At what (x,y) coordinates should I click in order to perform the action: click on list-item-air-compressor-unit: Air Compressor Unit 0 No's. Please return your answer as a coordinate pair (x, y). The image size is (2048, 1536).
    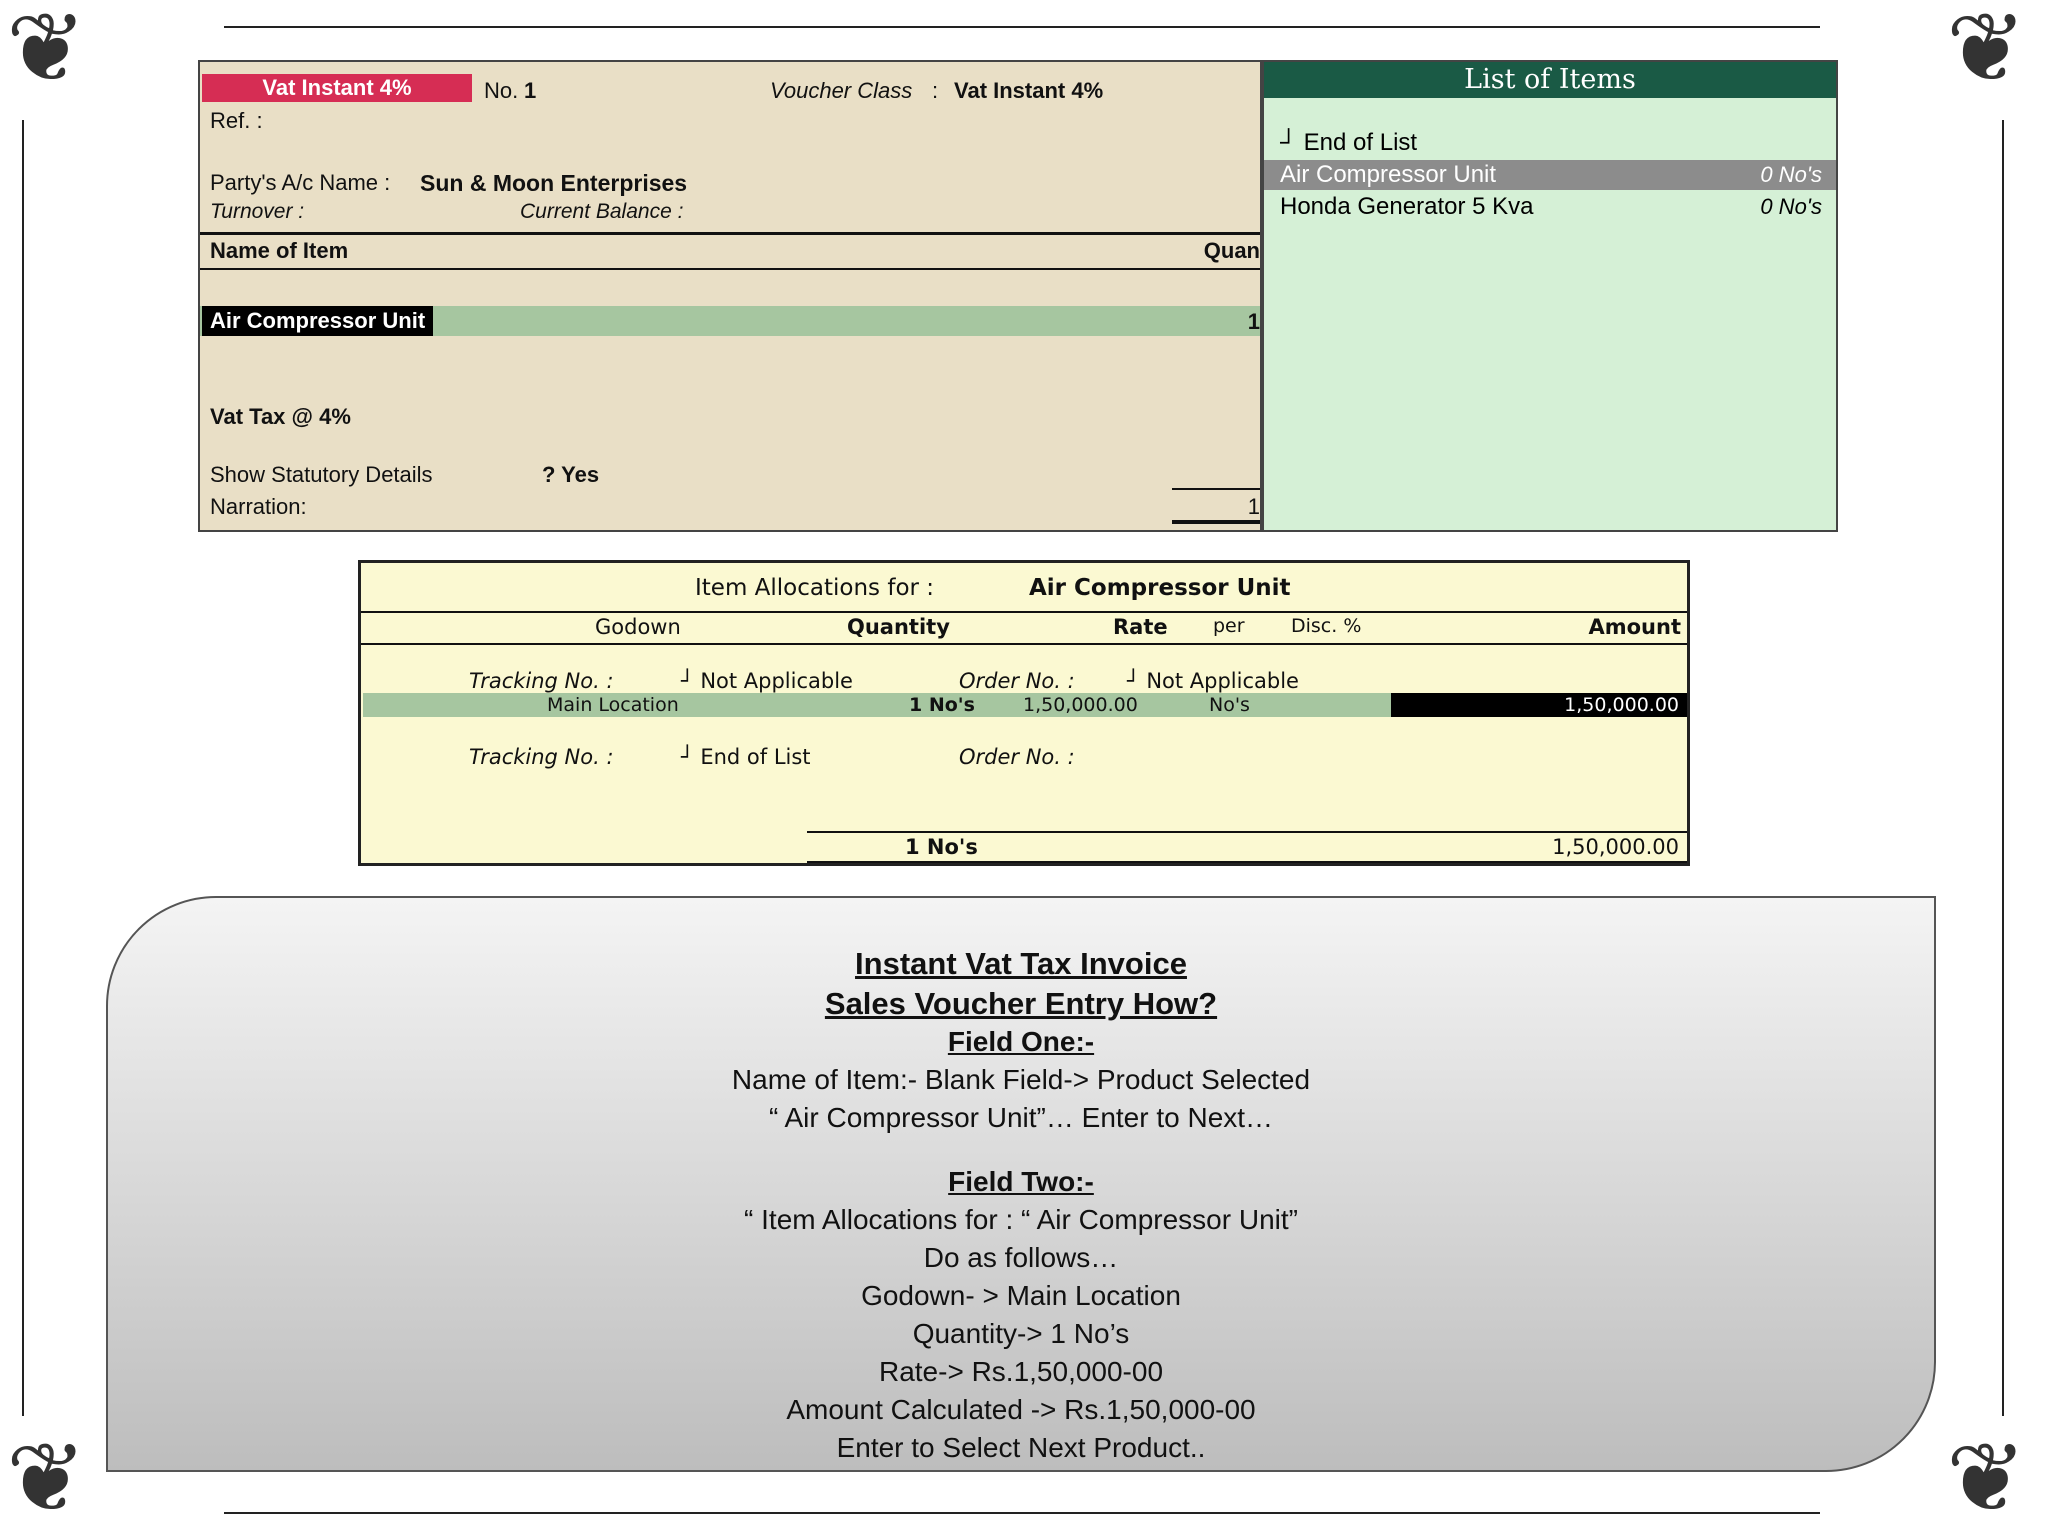
    Looking at the image, I should click on (1550, 175).